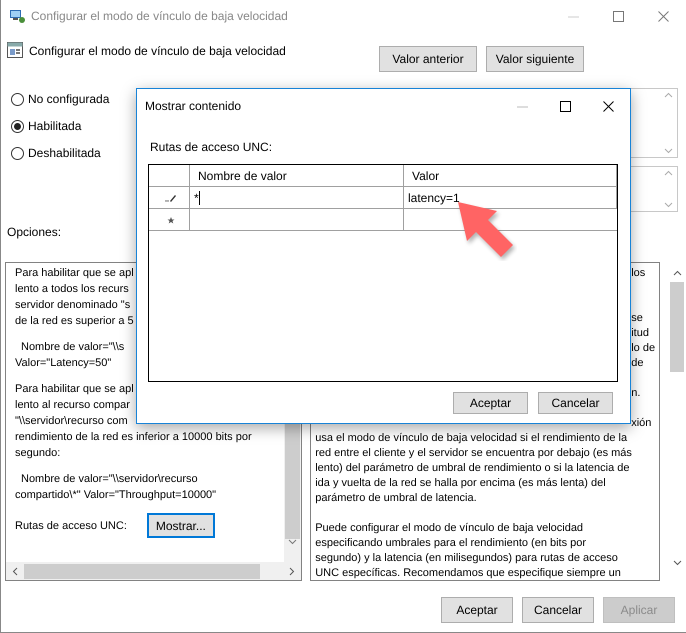 This screenshot has height=633, width=686. I want to click on help-text: de, so click(637, 363).